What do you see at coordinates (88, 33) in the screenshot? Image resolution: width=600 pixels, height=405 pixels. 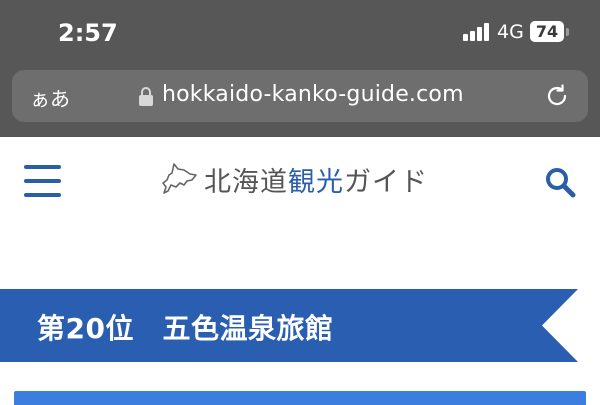 I see `status-time: 2:57` at bounding box center [88, 33].